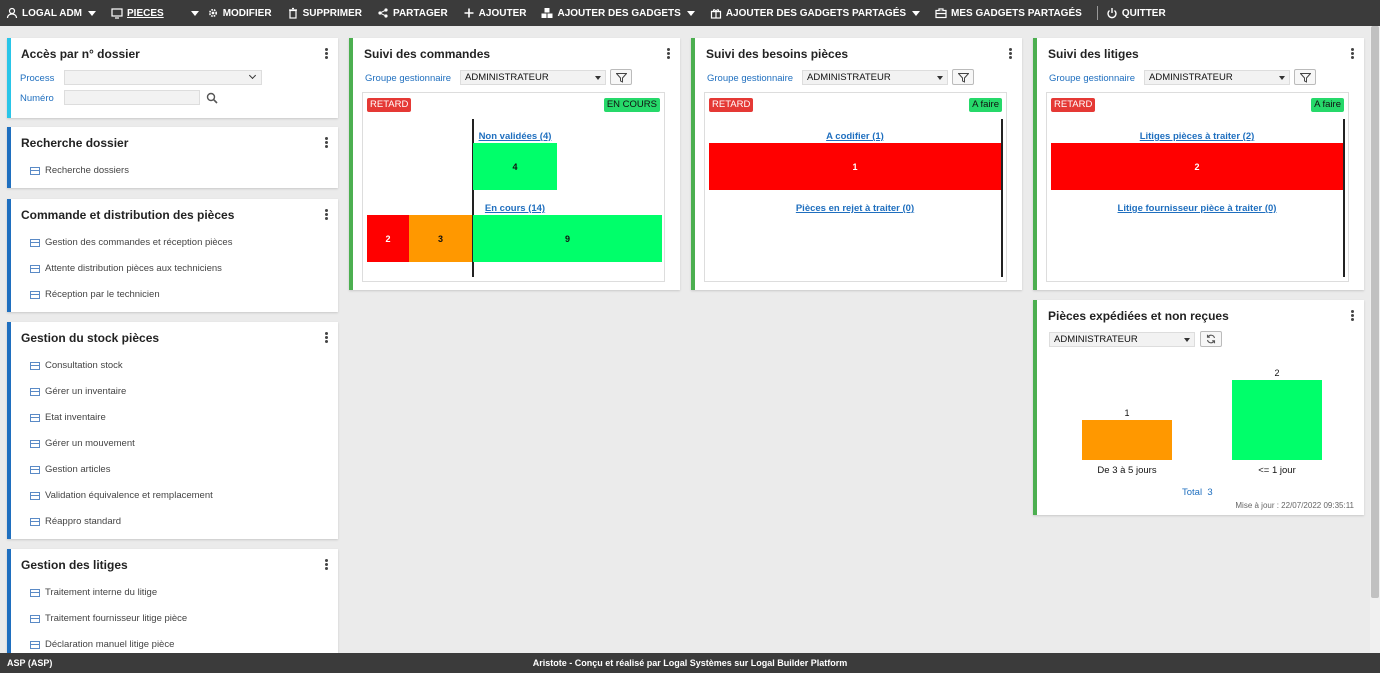 Image resolution: width=1380 pixels, height=673 pixels. Describe the element at coordinates (145, 13) in the screenshot. I see `module-label: PIECES` at that location.